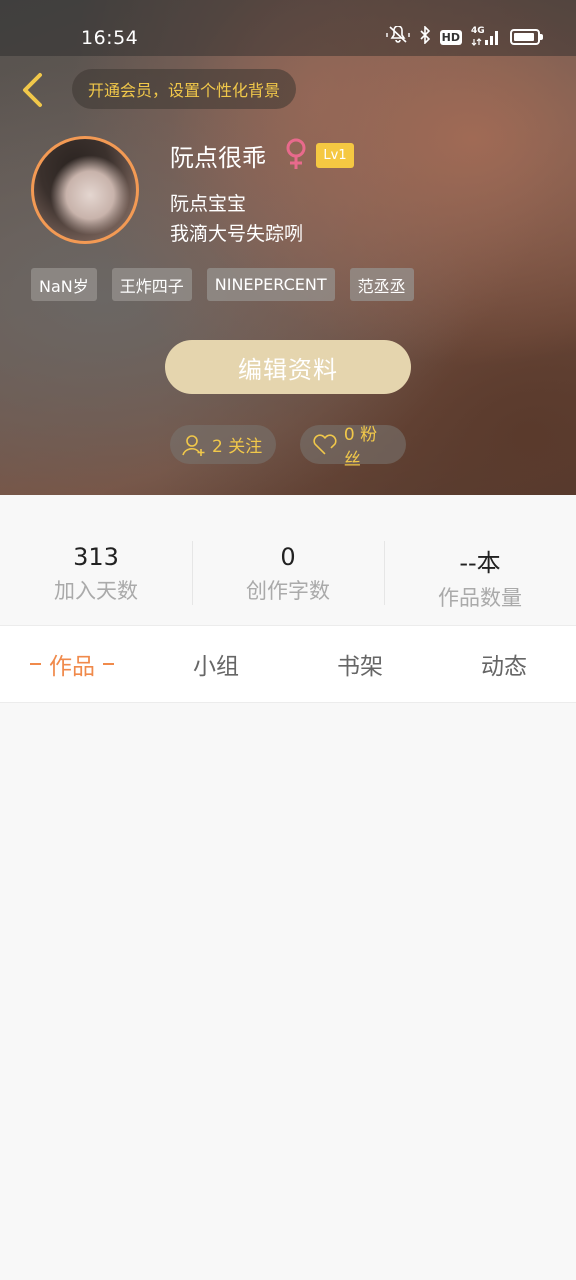 The width and height of the screenshot is (576, 1280). Describe the element at coordinates (397, 36) in the screenshot. I see `mute-vibrate-icon` at that location.